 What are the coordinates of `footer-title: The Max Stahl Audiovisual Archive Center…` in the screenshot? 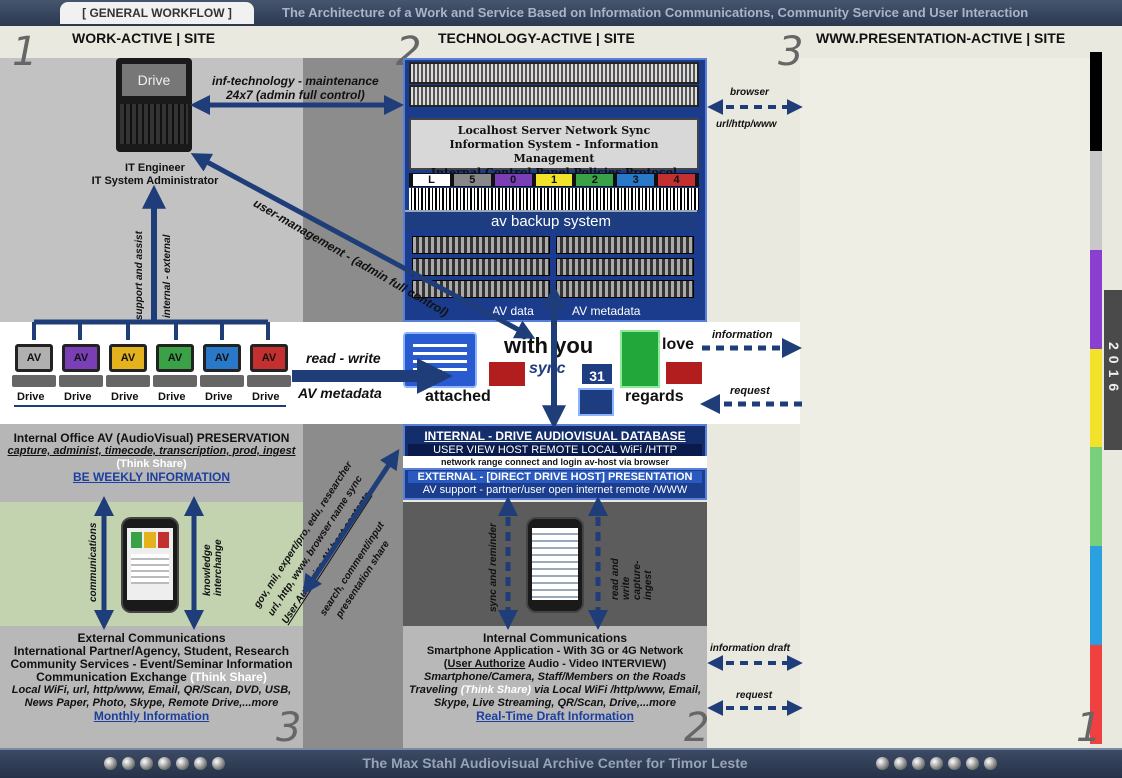 It's located at (555, 763).